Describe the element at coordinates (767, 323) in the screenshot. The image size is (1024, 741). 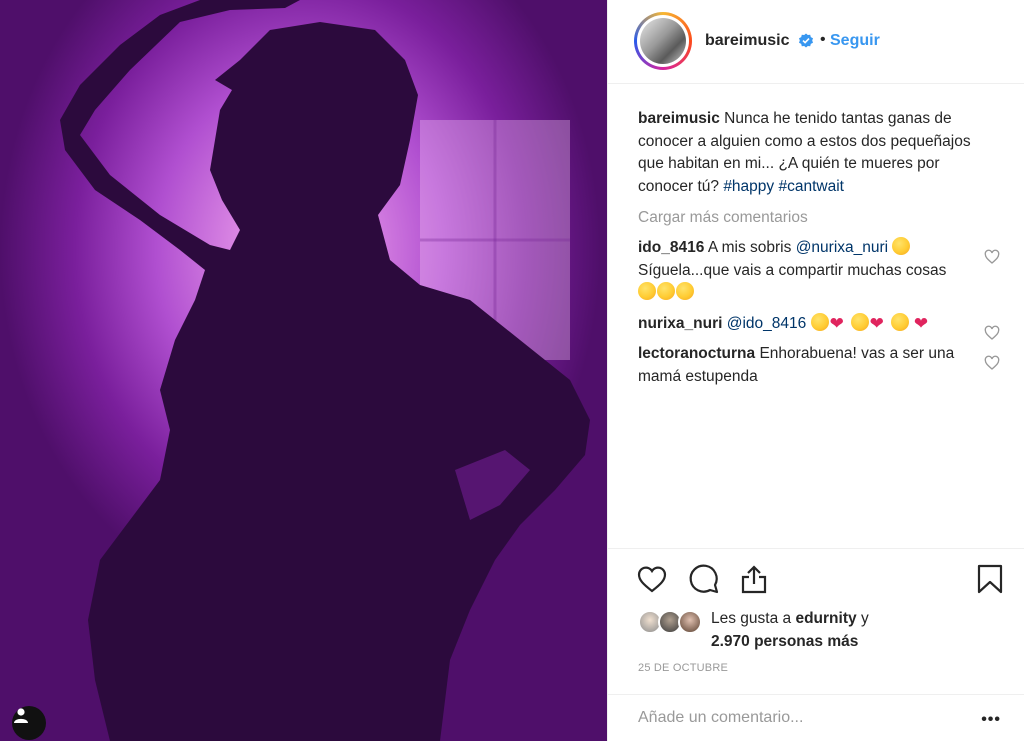
I see `mention-link: @ido_8416` at that location.